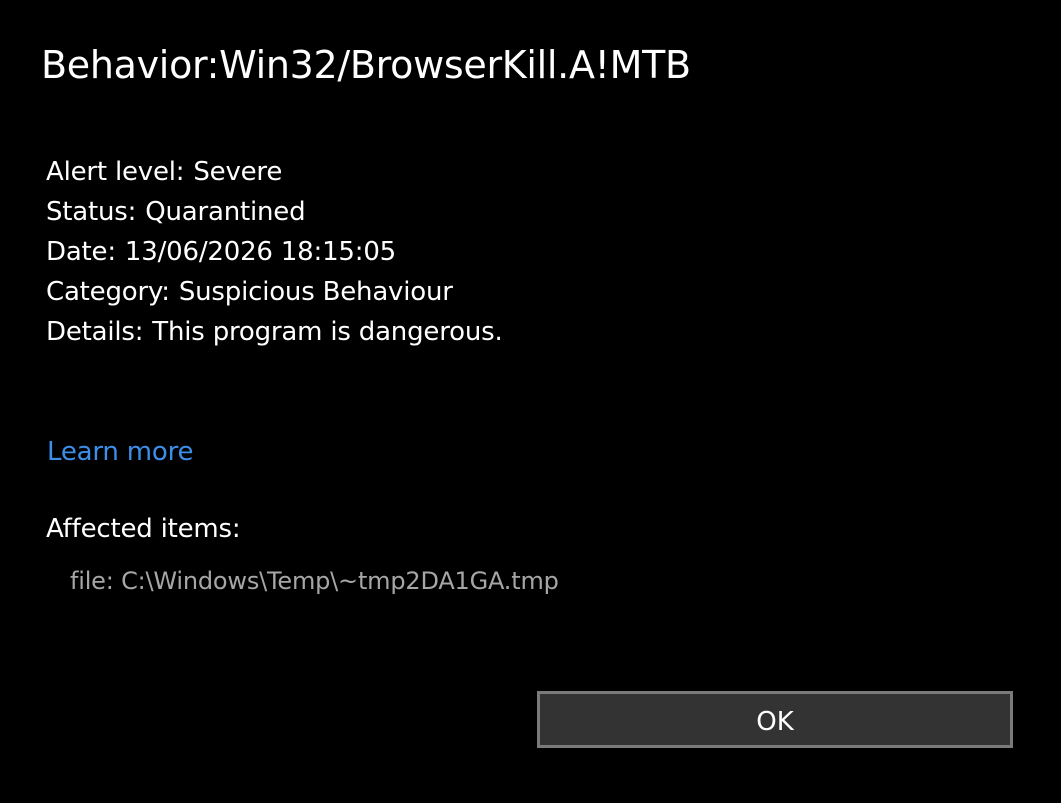 The image size is (1061, 803). Describe the element at coordinates (260, 252) in the screenshot. I see `date-value: 13/06/2026 18:15:05` at that location.